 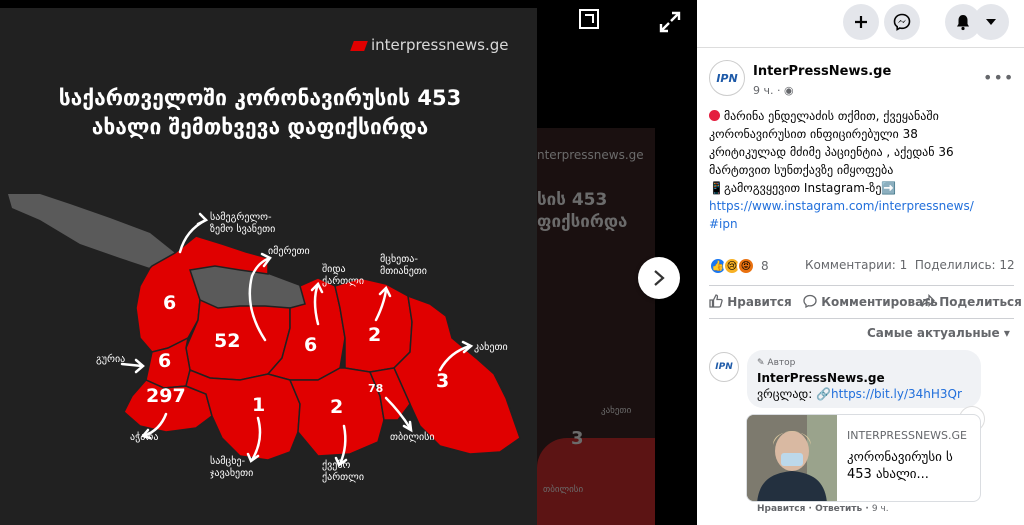 I want to click on comment-button: Комментировать, so click(x=870, y=301).